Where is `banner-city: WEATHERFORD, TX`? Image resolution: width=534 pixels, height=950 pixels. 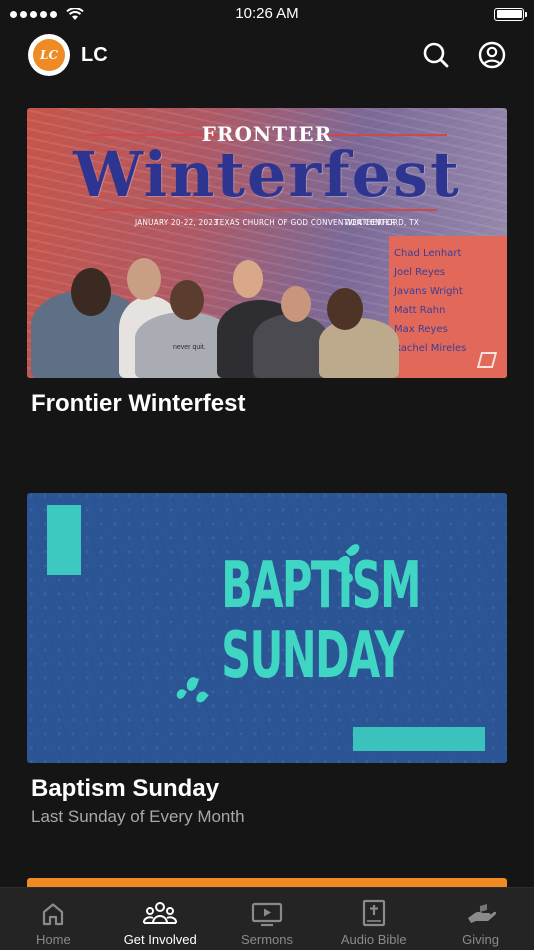
banner-city: WEATHERFORD, TX is located at coordinates (382, 222).